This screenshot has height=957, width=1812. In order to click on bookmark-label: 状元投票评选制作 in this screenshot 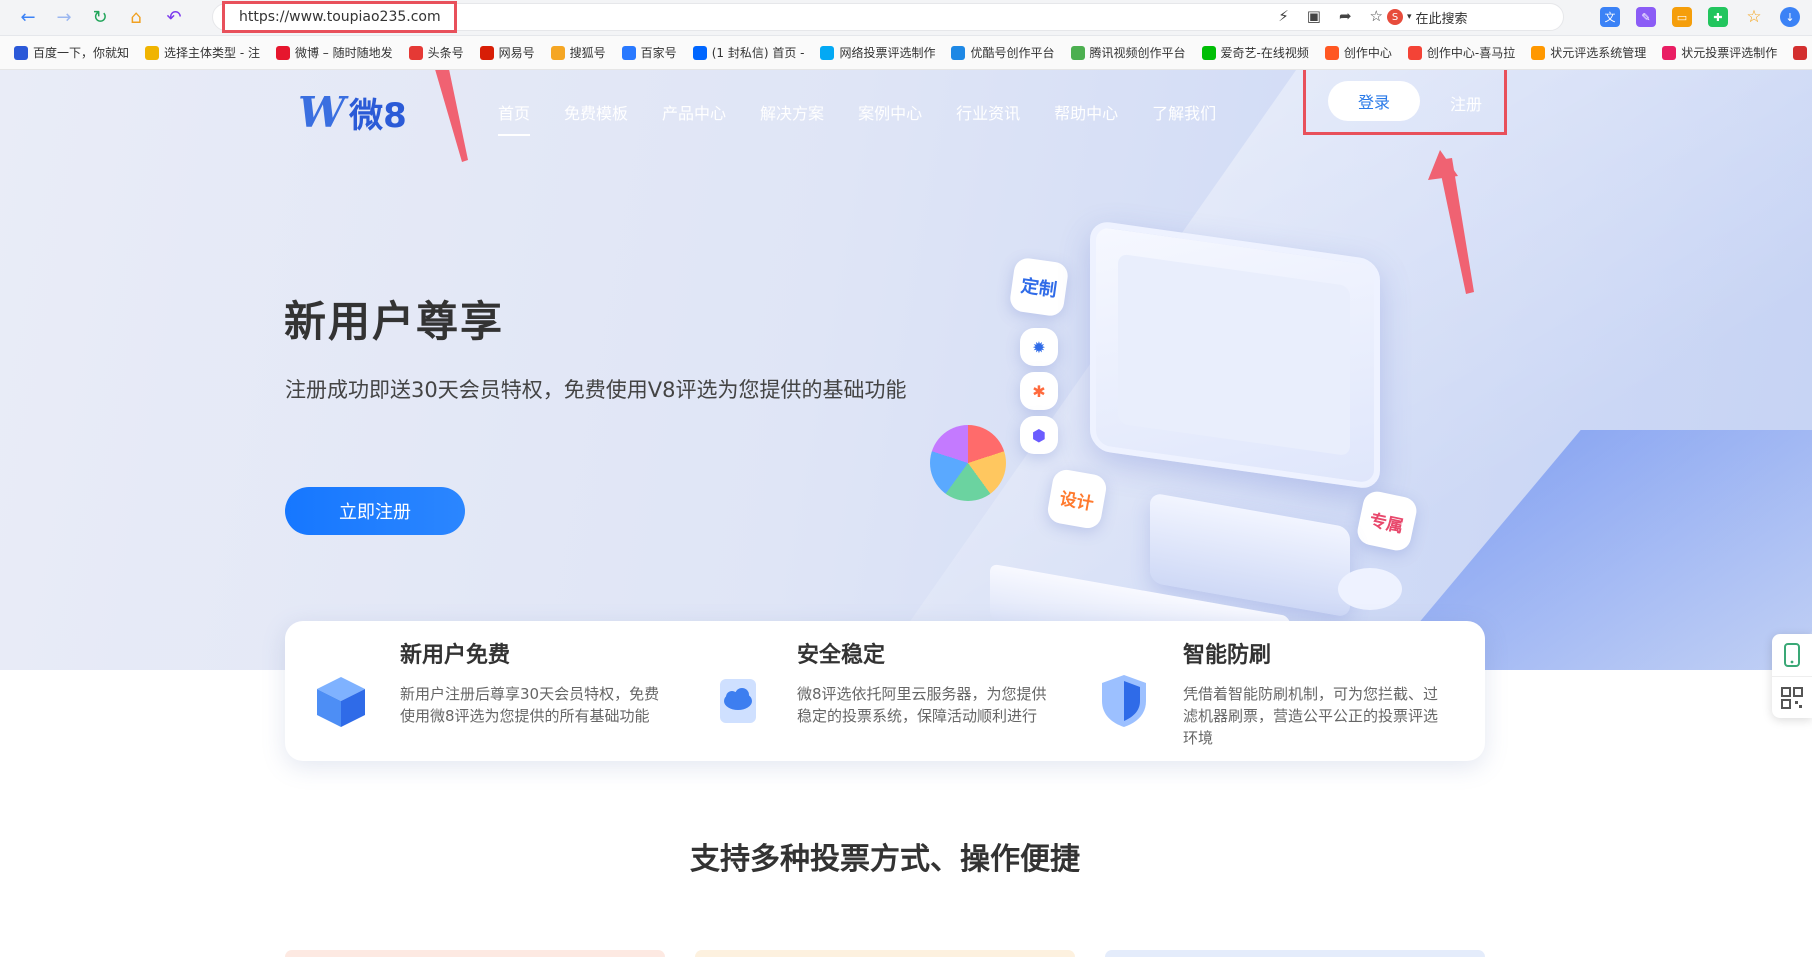, I will do `click(1729, 53)`.